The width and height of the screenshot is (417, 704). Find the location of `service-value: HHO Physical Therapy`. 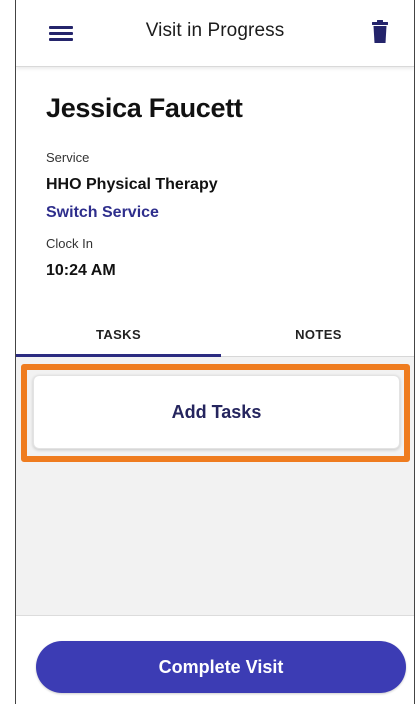

service-value: HHO Physical Therapy is located at coordinates (132, 184).